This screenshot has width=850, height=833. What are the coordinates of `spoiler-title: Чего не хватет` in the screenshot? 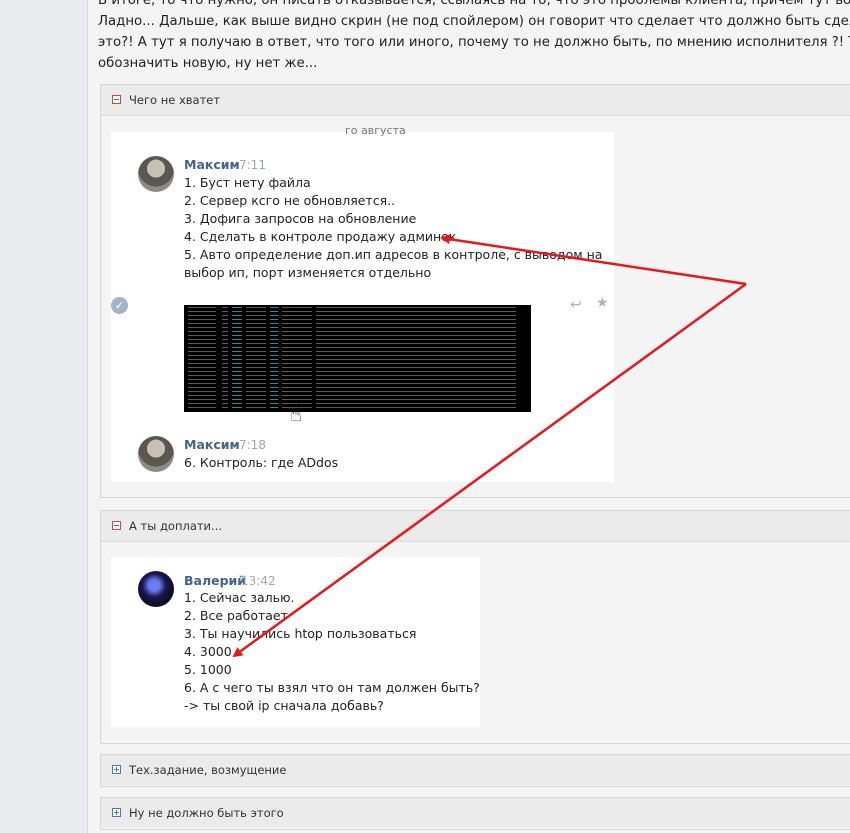 It's located at (175, 100).